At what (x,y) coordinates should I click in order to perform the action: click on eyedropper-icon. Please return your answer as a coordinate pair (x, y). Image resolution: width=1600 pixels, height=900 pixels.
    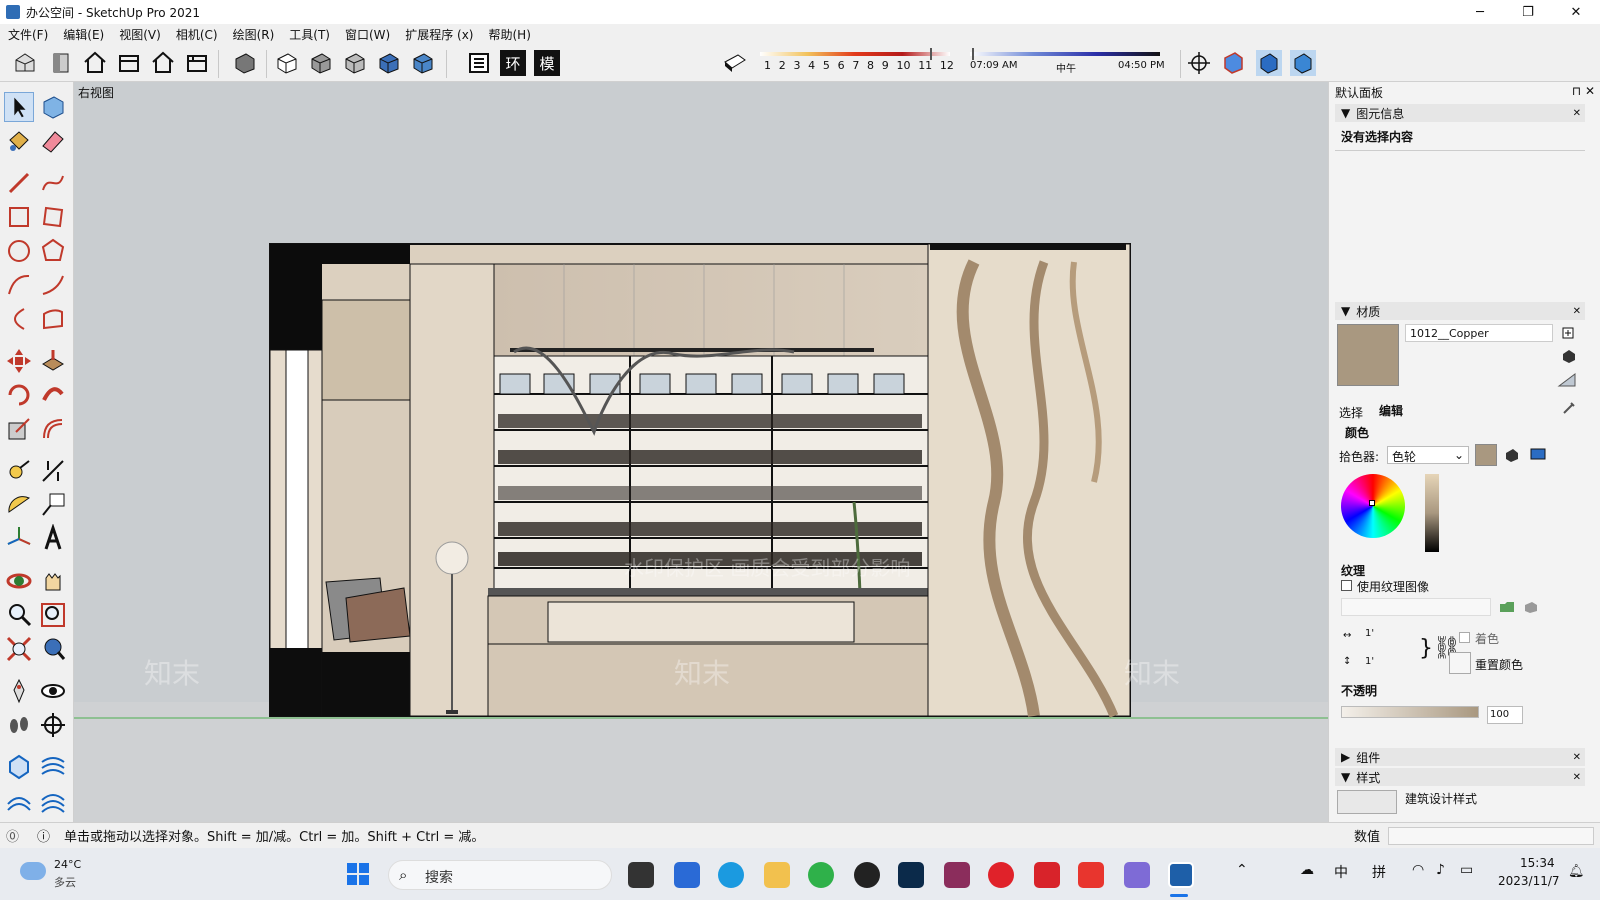
    Looking at the image, I should click on (1569, 408).